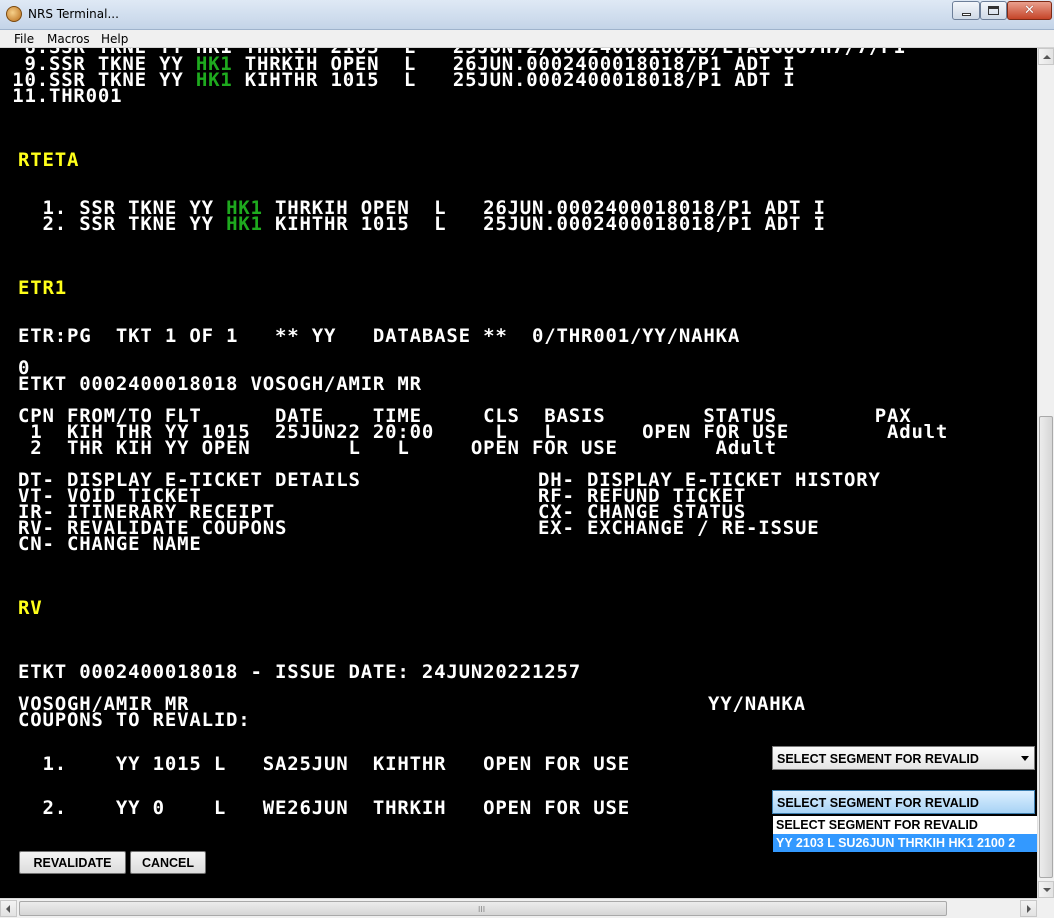 The width and height of the screenshot is (1054, 918). I want to click on chevron-down-icon, so click(1025, 758).